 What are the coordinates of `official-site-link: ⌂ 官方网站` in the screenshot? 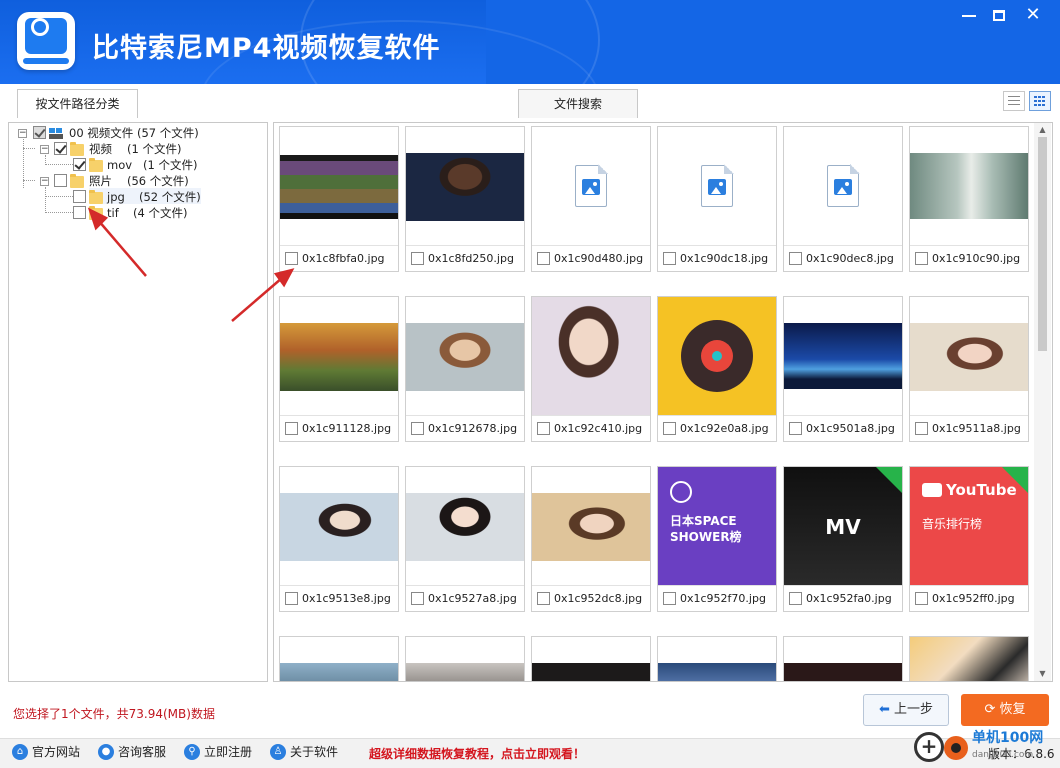 It's located at (46, 752).